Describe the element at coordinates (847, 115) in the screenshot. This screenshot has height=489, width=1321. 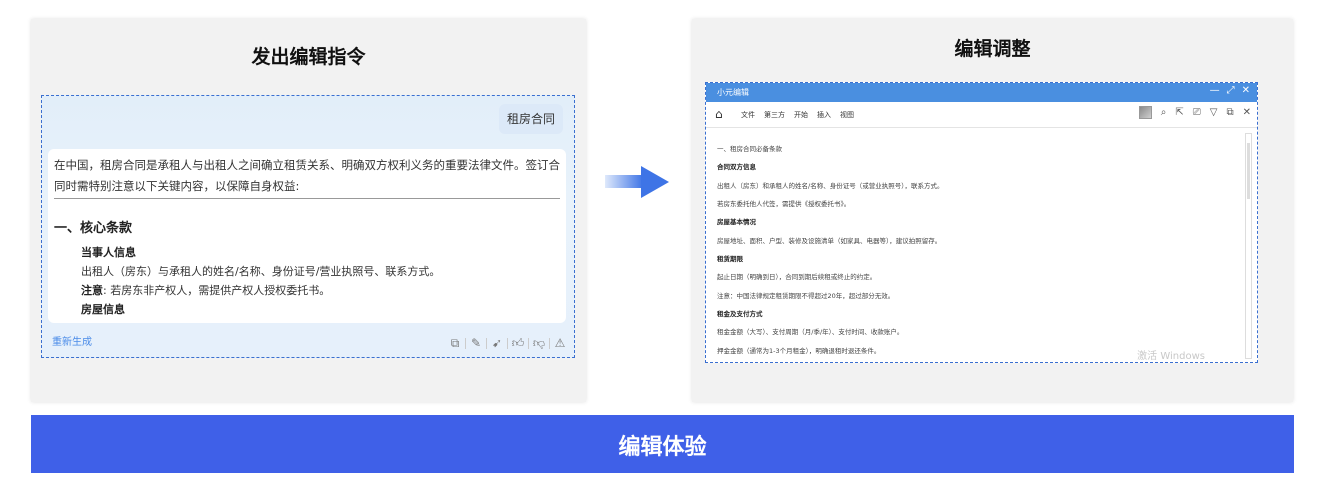
I see `menu-item-view: 视图` at that location.